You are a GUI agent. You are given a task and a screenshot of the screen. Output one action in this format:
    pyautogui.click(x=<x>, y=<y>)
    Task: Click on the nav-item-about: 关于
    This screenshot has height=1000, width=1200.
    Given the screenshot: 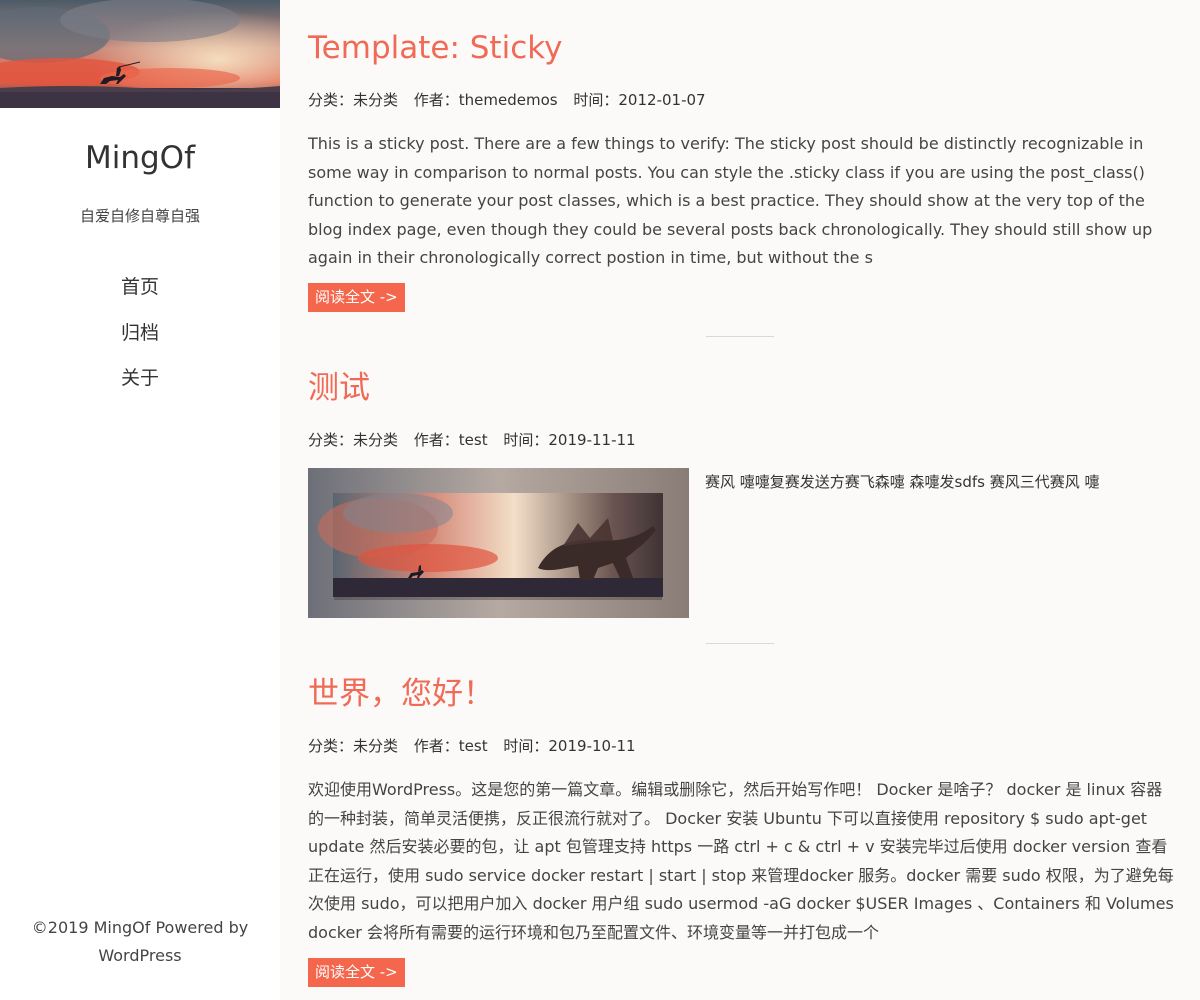 What is the action you would take?
    pyautogui.click(x=140, y=386)
    